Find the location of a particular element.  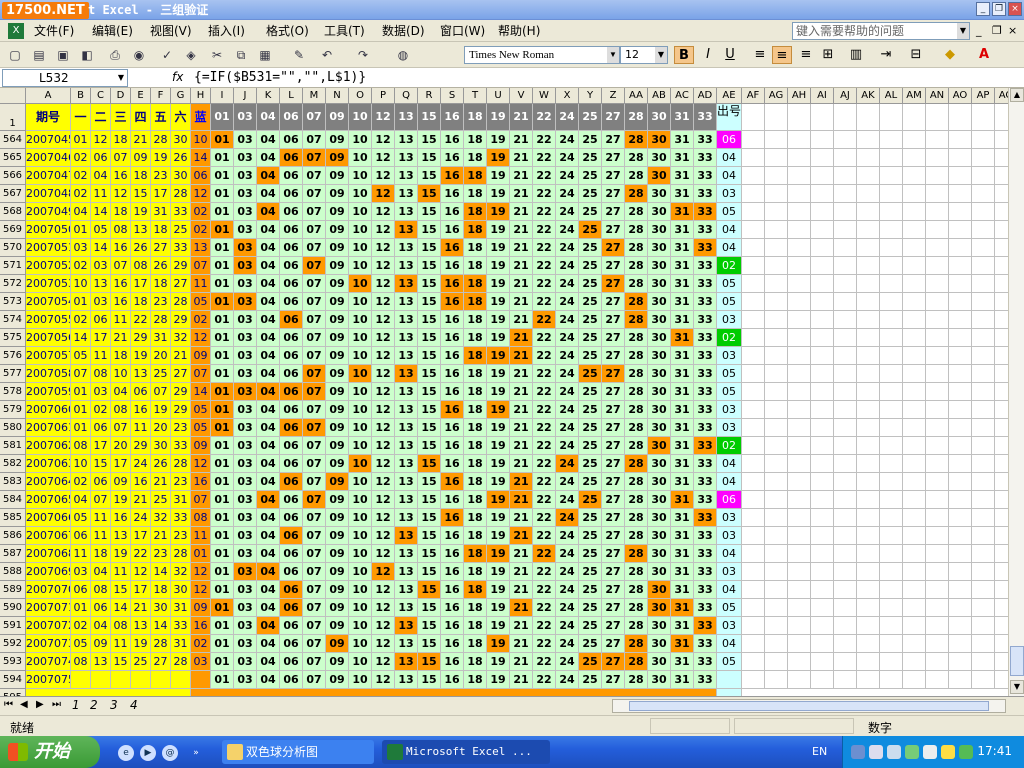

number-cell: 16 is located at coordinates (452, 266).